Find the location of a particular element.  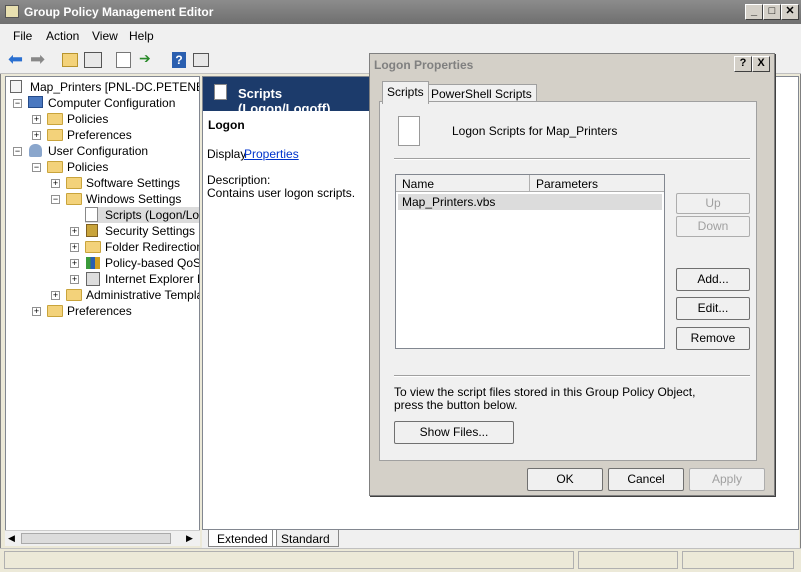

back-icon: ⬅ is located at coordinates (18, 60).